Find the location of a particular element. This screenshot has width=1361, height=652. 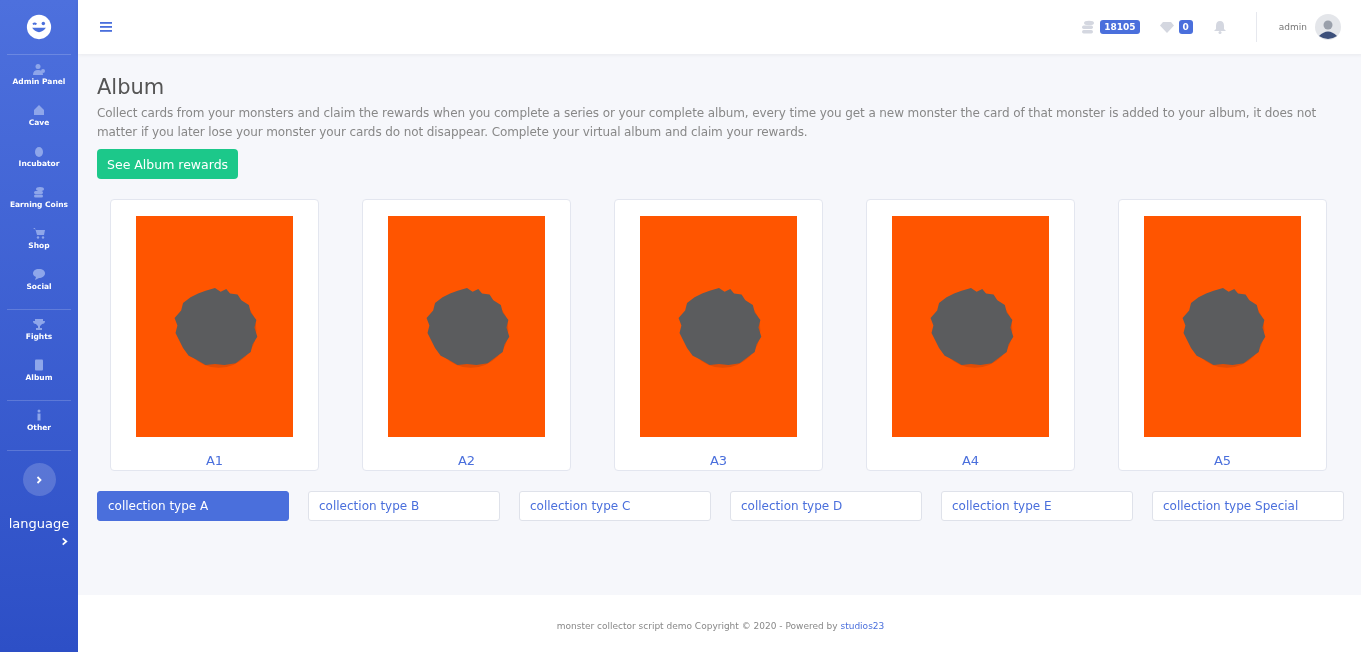

collection-tab: collection type D is located at coordinates (826, 506).